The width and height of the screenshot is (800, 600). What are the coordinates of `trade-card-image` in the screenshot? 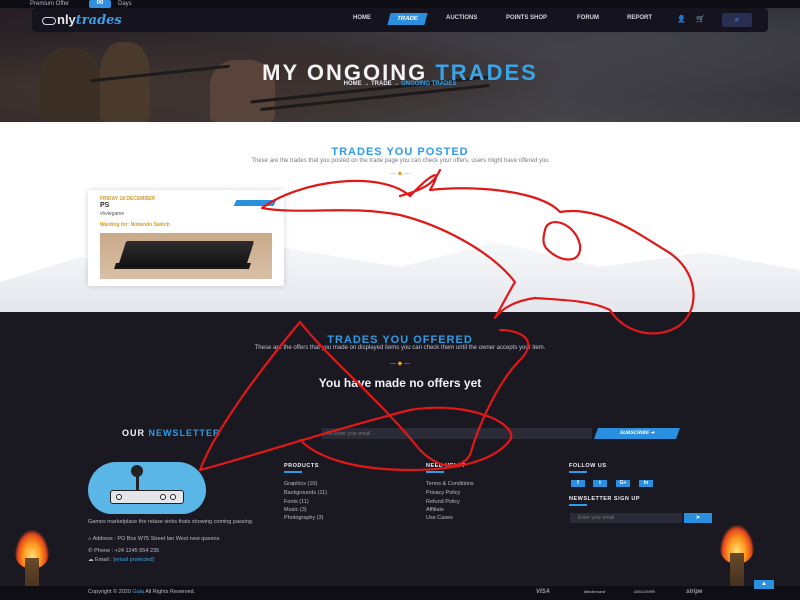 It's located at (186, 256).